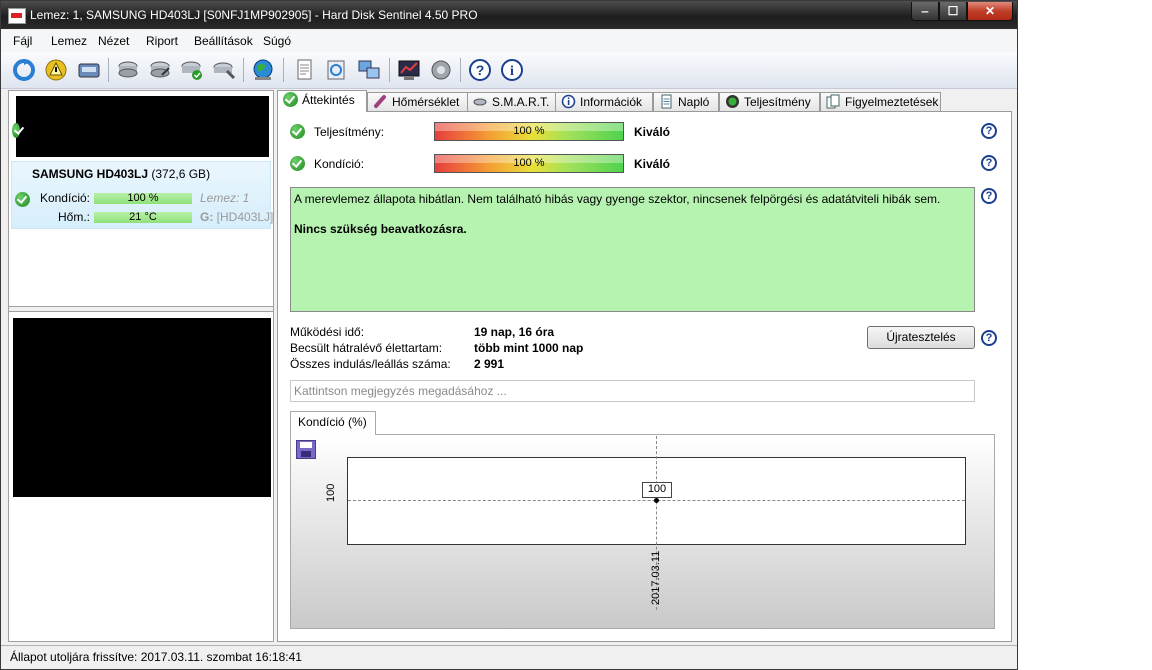 The width and height of the screenshot is (1152, 670). Describe the element at coordinates (327, 332) in the screenshot. I see `power-on-label: Működési idő:` at that location.